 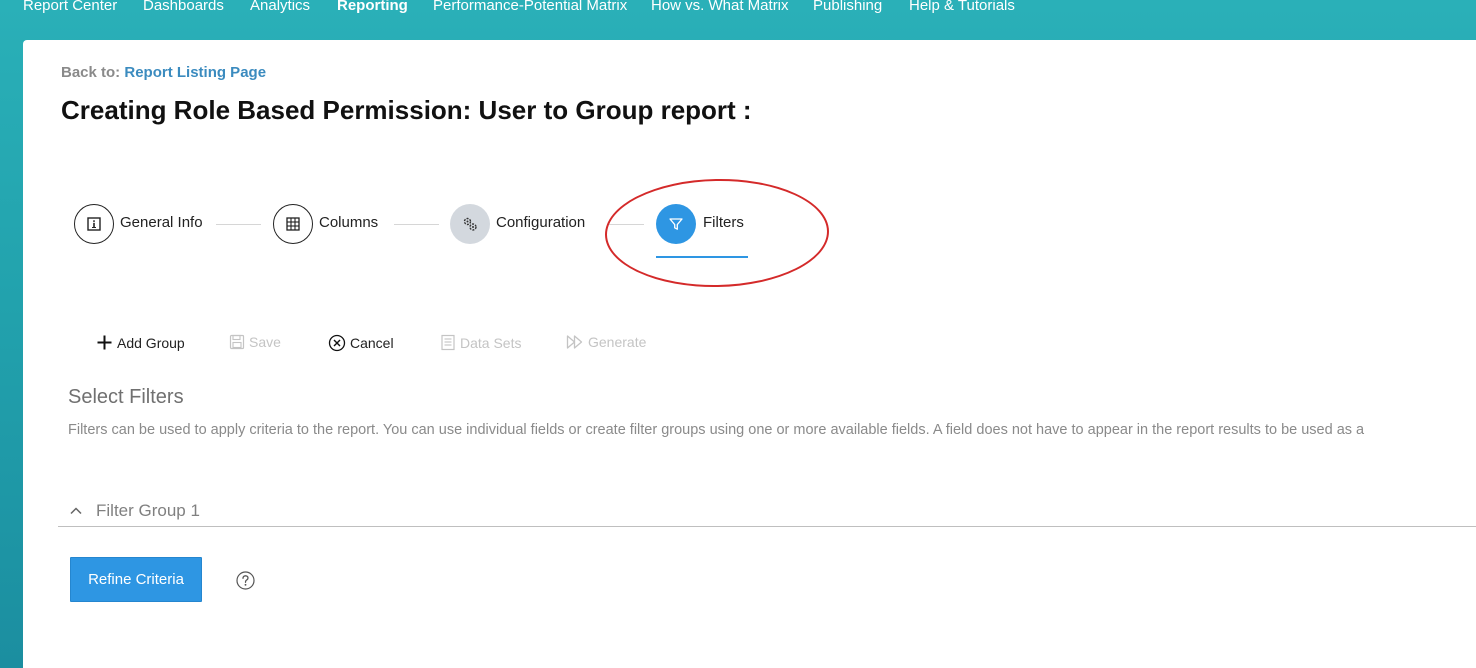 I want to click on info-icon, so click(x=94, y=224).